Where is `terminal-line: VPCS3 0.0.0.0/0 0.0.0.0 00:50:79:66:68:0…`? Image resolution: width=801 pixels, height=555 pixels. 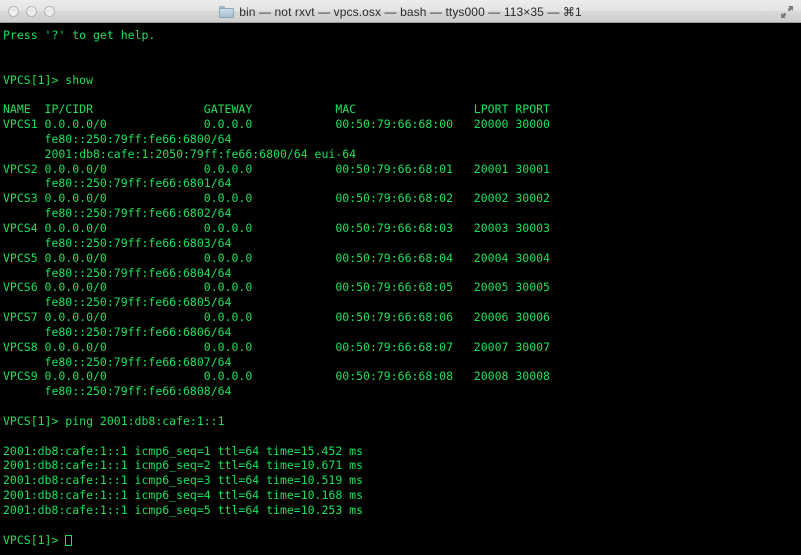 terminal-line: VPCS3 0.0.0.0/0 0.0.0.0 00:50:79:66:68:0… is located at coordinates (276, 198).